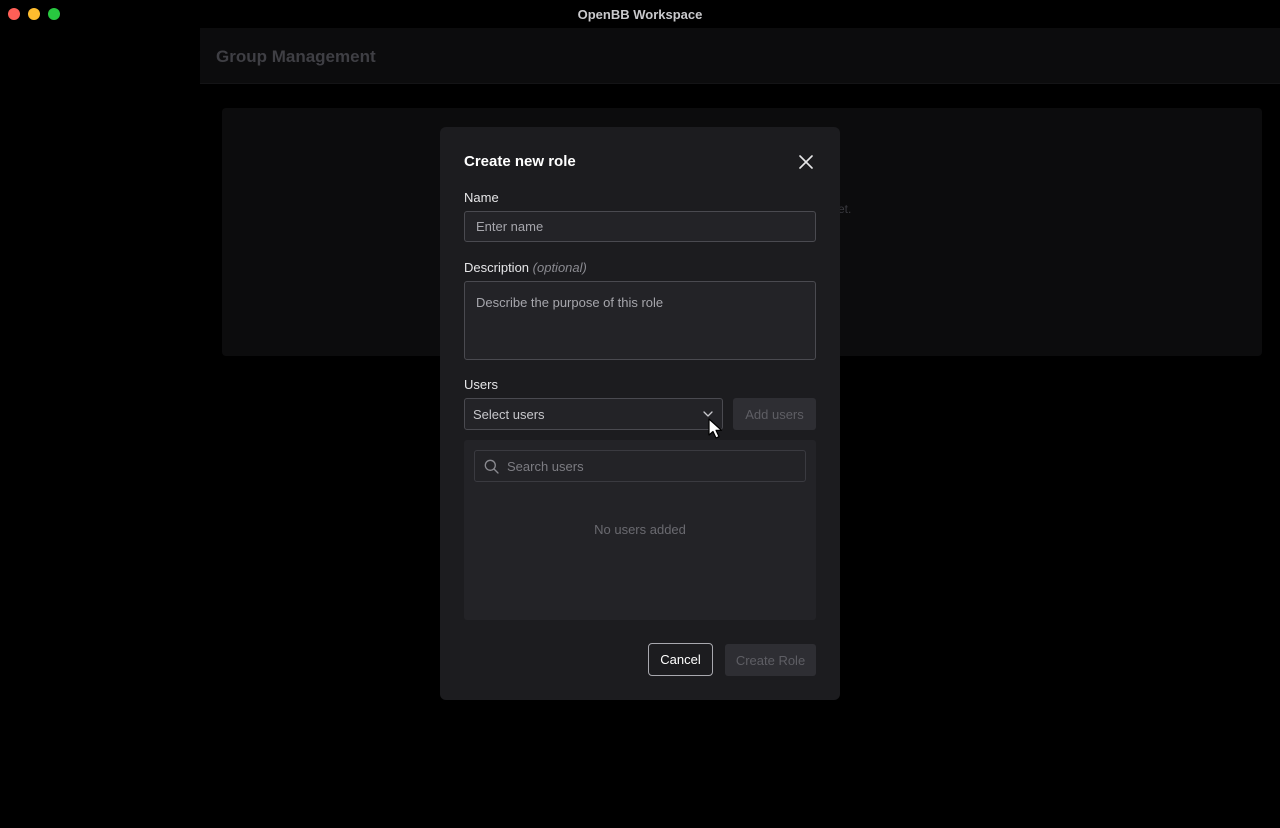 The image size is (1280, 828). I want to click on search-users-input, so click(652, 466).